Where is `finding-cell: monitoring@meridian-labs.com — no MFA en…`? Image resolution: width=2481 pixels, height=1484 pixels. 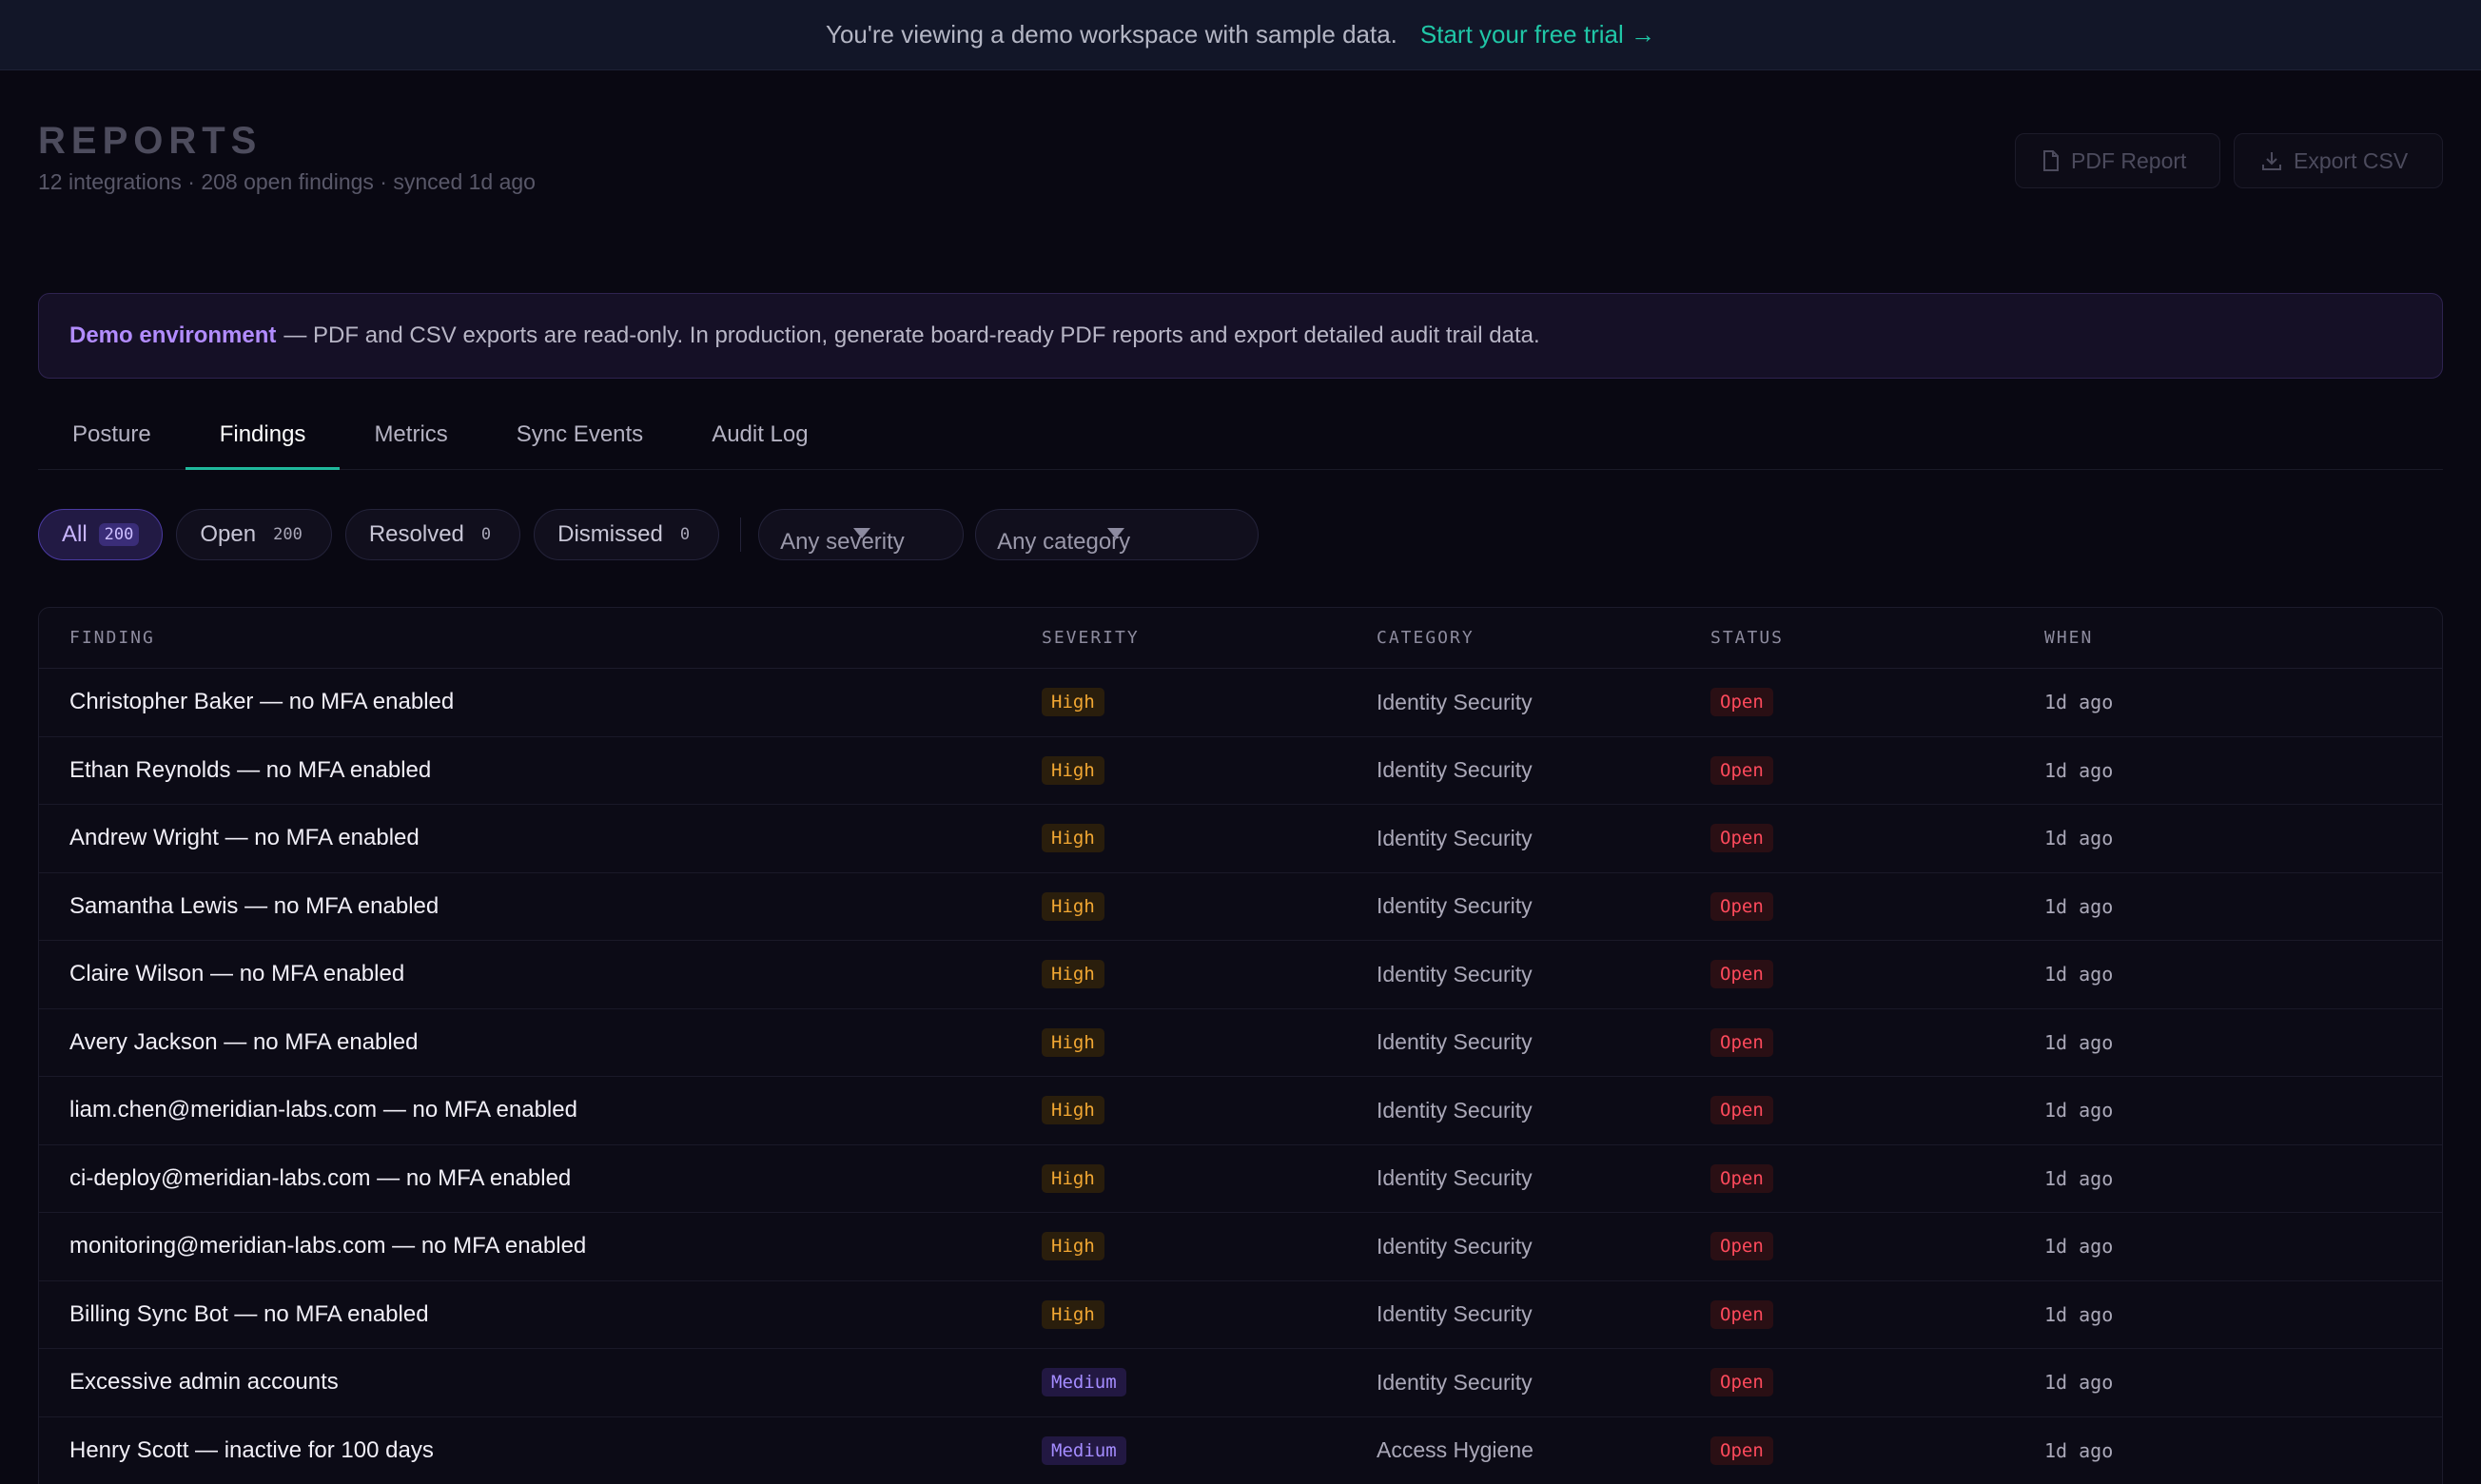 finding-cell: monitoring@meridian-labs.com — no MFA en… is located at coordinates (328, 1246).